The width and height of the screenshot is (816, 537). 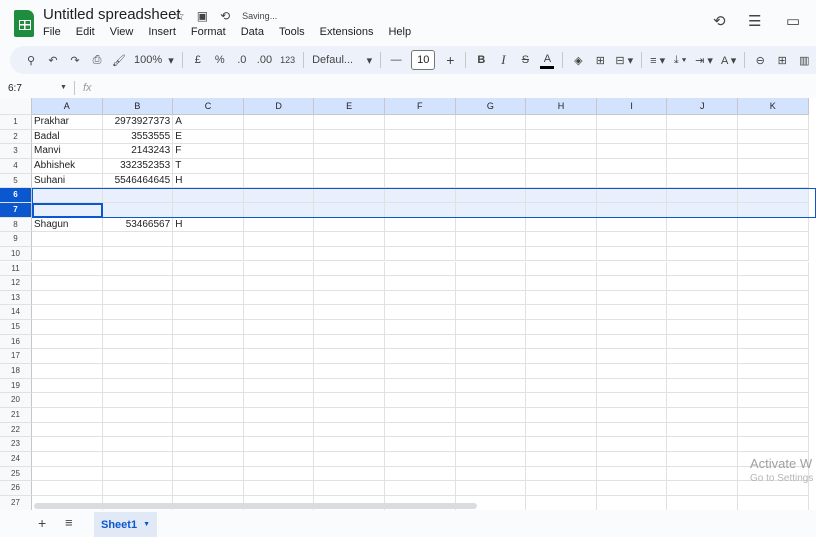 I want to click on cell-h6, so click(x=561, y=195).